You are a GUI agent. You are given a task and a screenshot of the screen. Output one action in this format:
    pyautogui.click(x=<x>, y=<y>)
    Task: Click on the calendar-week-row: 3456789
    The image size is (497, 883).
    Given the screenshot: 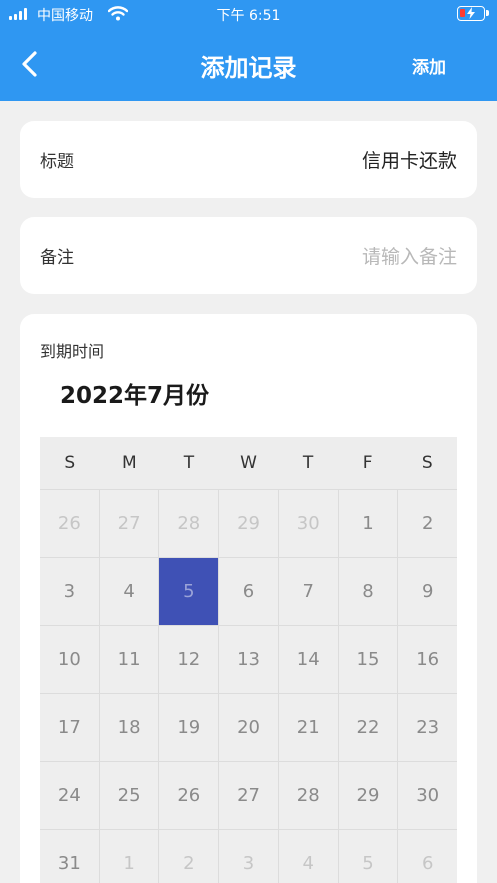 What is the action you would take?
    pyautogui.click(x=249, y=592)
    